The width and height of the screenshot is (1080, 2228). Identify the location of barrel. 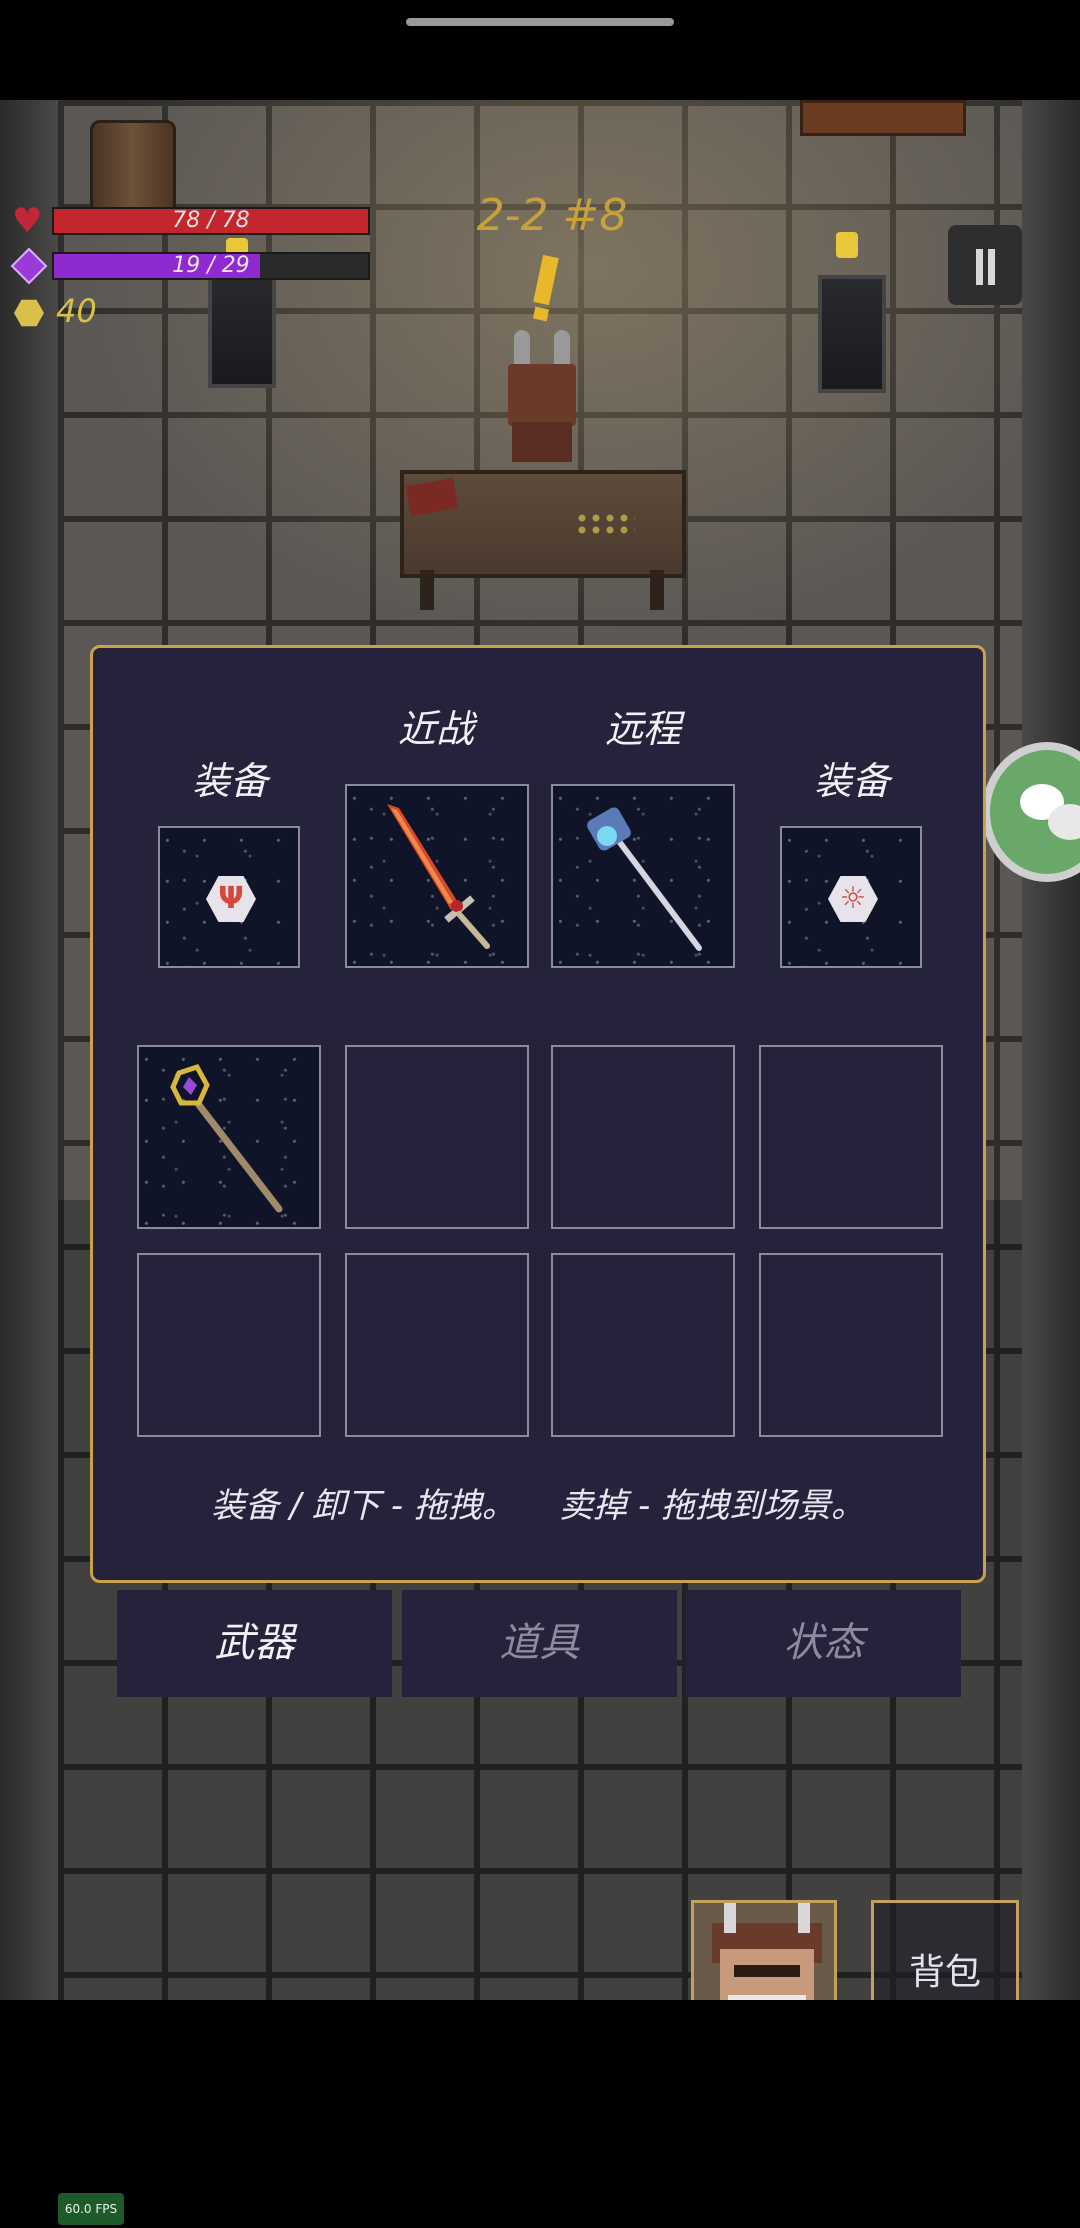
(133, 169).